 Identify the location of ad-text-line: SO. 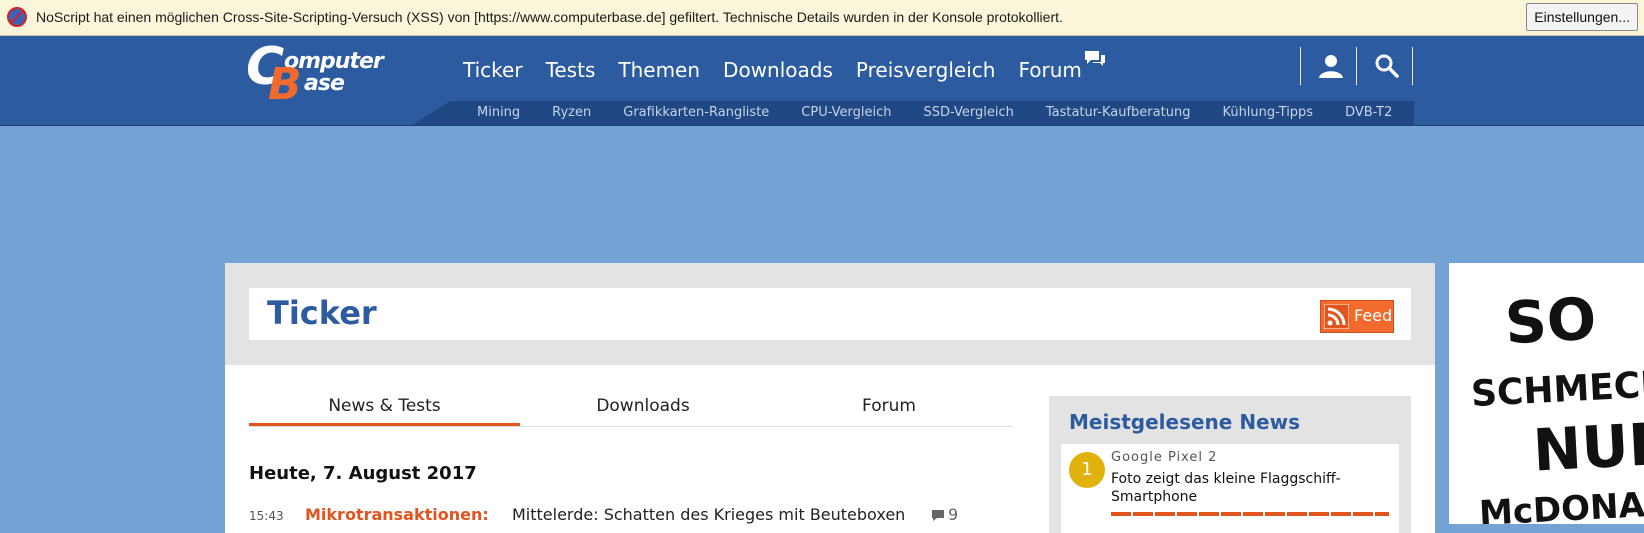
(1550, 321).